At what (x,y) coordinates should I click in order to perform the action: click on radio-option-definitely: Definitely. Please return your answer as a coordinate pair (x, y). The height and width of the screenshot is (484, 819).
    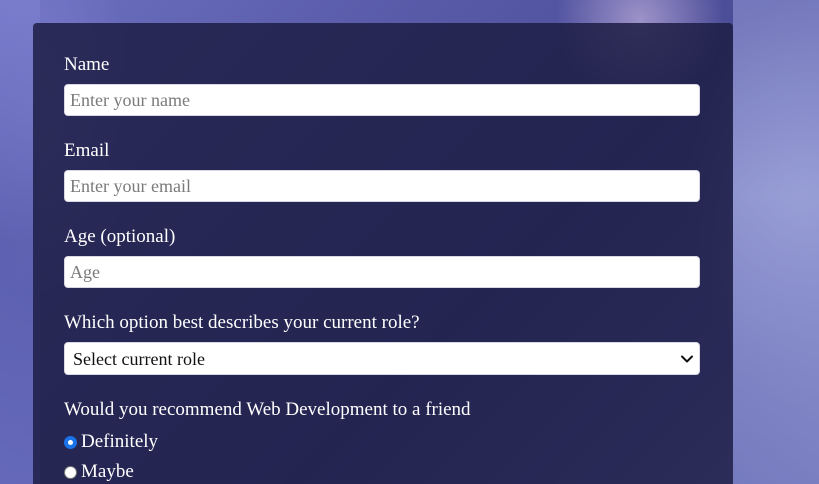
    Looking at the image, I should click on (383, 442).